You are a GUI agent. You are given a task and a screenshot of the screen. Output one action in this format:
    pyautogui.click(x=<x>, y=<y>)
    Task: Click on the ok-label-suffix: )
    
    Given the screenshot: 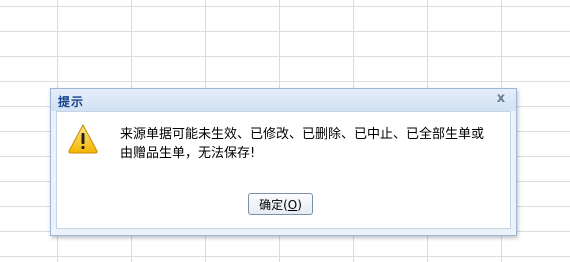 What is the action you would take?
    pyautogui.click(x=299, y=205)
    